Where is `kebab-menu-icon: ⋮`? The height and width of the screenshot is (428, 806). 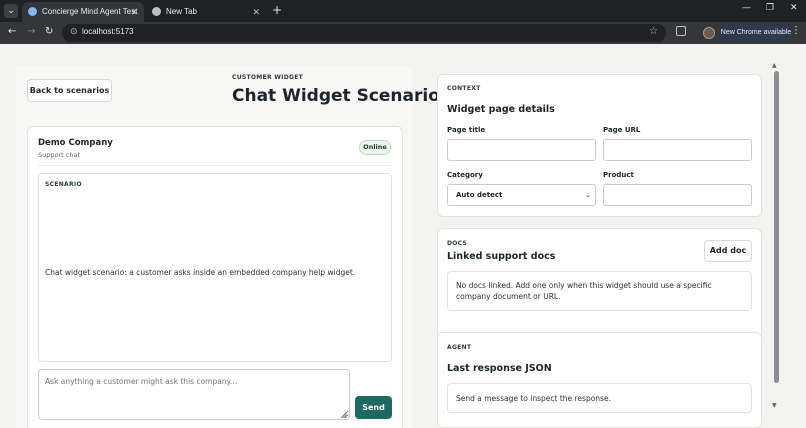 kebab-menu-icon: ⋮ is located at coordinates (796, 30).